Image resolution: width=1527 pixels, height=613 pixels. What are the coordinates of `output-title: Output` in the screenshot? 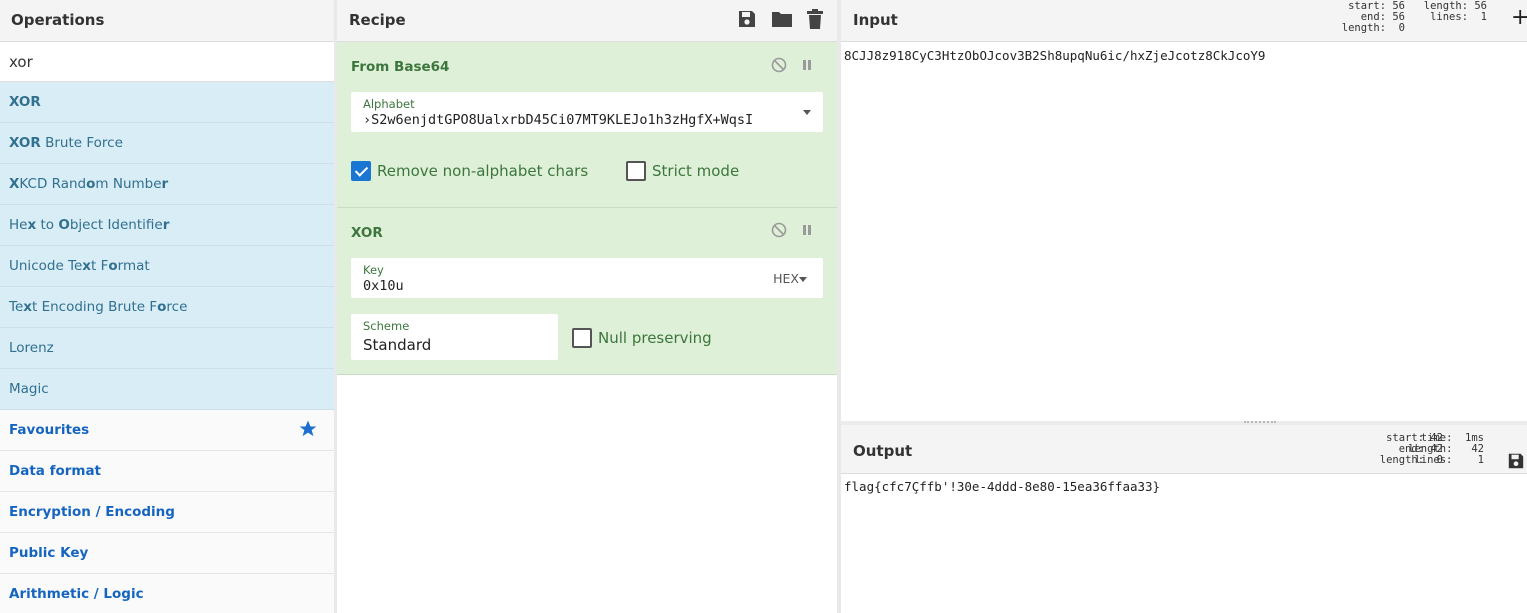 It's located at (883, 451).